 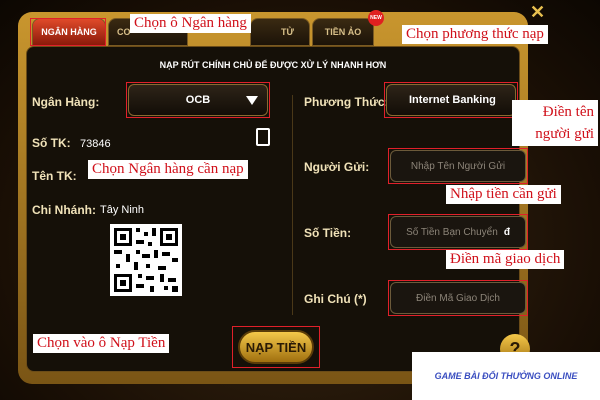 I want to click on highlight-deposit, so click(x=276, y=347).